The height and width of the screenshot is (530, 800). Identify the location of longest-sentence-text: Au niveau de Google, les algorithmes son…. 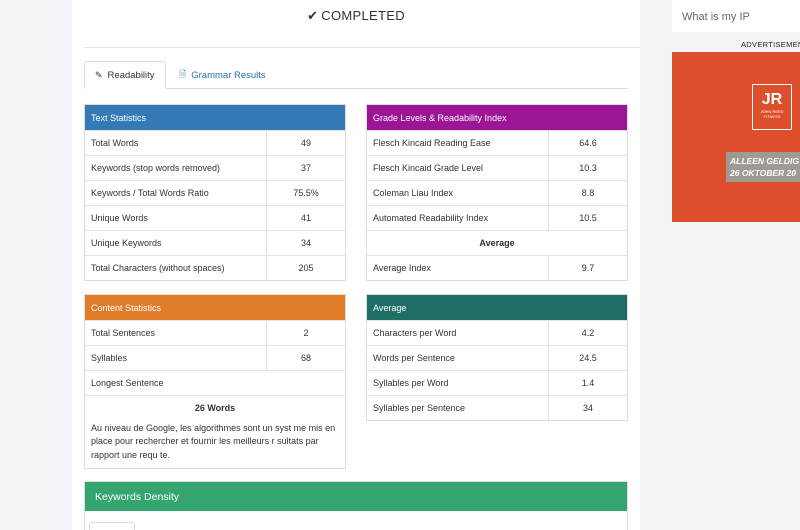
(213, 441).